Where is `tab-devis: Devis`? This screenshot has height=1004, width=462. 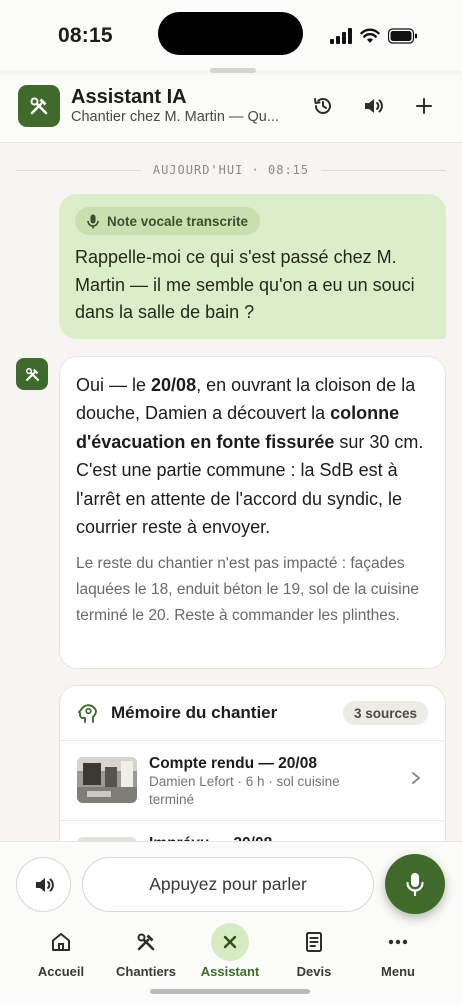
tab-devis: Devis is located at coordinates (314, 950).